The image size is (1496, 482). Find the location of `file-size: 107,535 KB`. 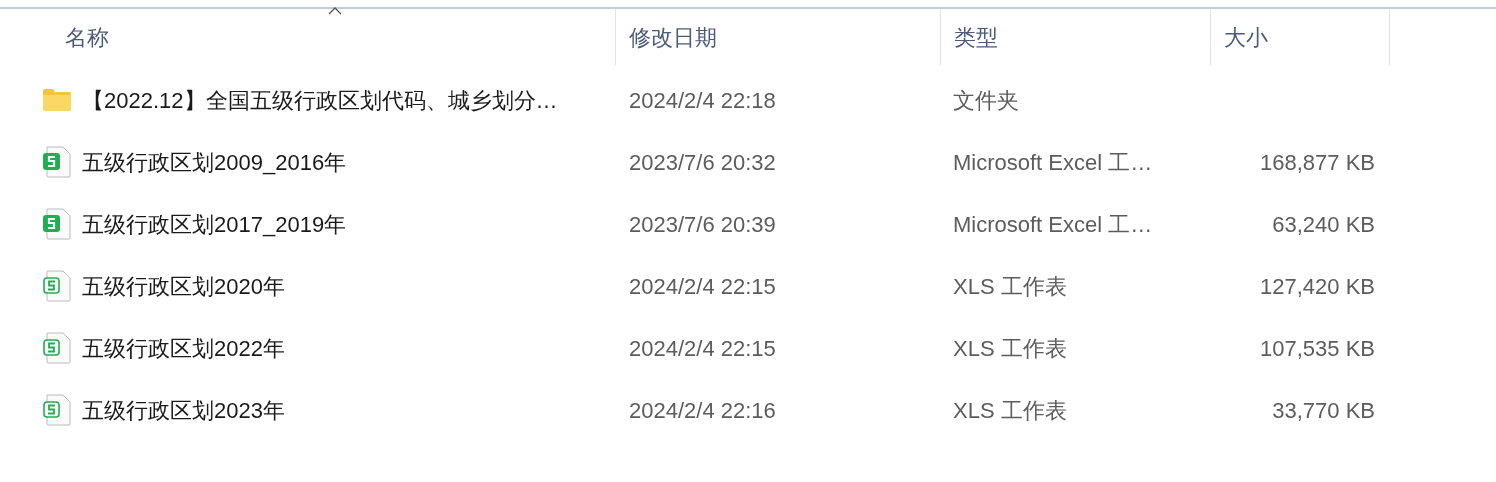

file-size: 107,535 KB is located at coordinates (1317, 348).